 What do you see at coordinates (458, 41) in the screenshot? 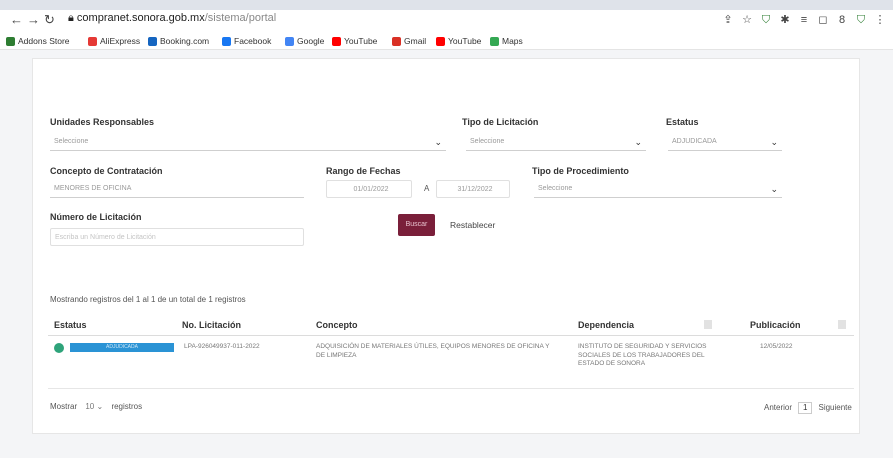
I see `bookmark-youtube-2: YouTube` at bounding box center [458, 41].